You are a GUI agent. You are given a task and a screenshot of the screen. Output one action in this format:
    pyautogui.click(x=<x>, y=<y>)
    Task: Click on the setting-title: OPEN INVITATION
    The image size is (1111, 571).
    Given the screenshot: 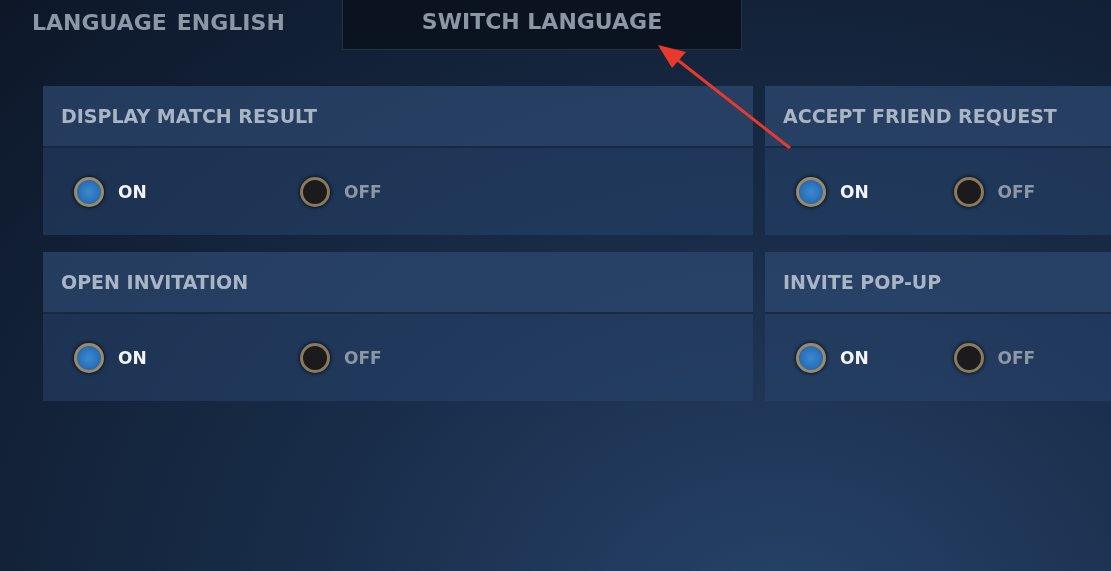 What is the action you would take?
    pyautogui.click(x=398, y=283)
    